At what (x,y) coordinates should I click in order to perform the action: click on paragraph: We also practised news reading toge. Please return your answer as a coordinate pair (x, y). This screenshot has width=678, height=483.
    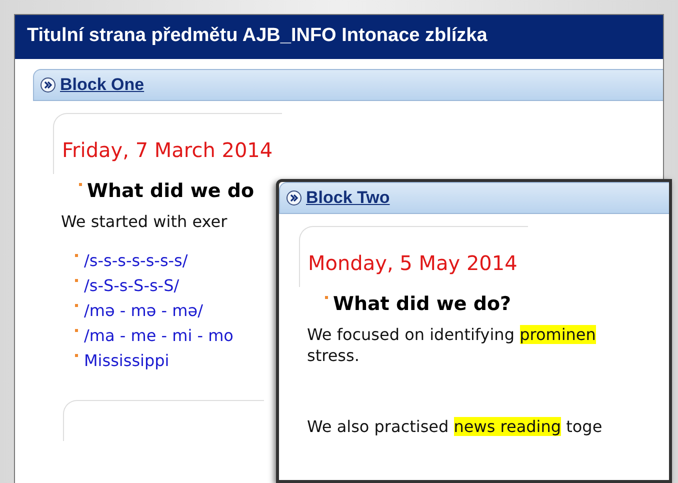
    Looking at the image, I should click on (455, 427).